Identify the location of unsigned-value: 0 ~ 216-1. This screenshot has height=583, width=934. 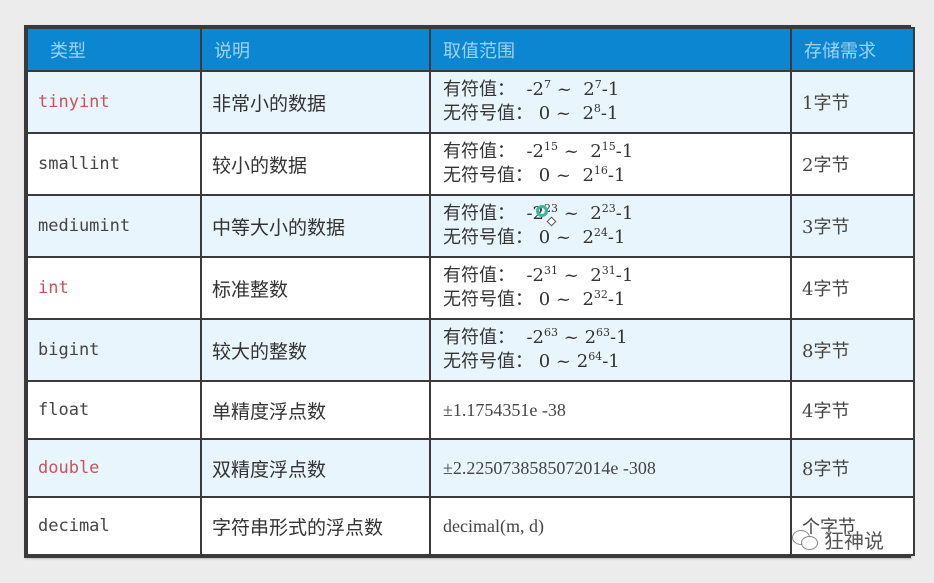
(582, 175).